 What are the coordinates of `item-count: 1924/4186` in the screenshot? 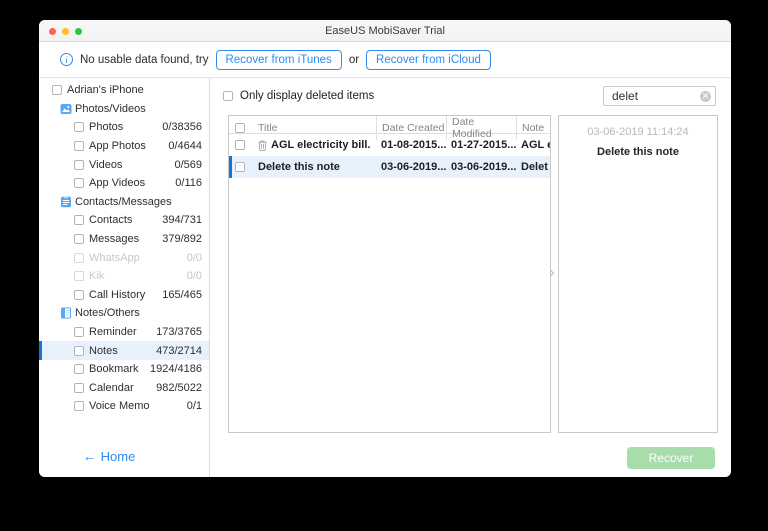 It's located at (176, 369).